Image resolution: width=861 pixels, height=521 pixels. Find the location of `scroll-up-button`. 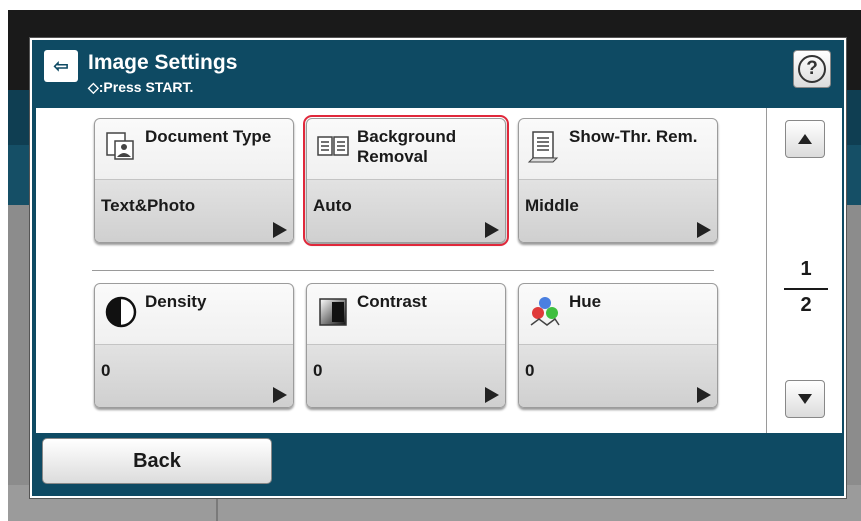

scroll-up-button is located at coordinates (805, 139).